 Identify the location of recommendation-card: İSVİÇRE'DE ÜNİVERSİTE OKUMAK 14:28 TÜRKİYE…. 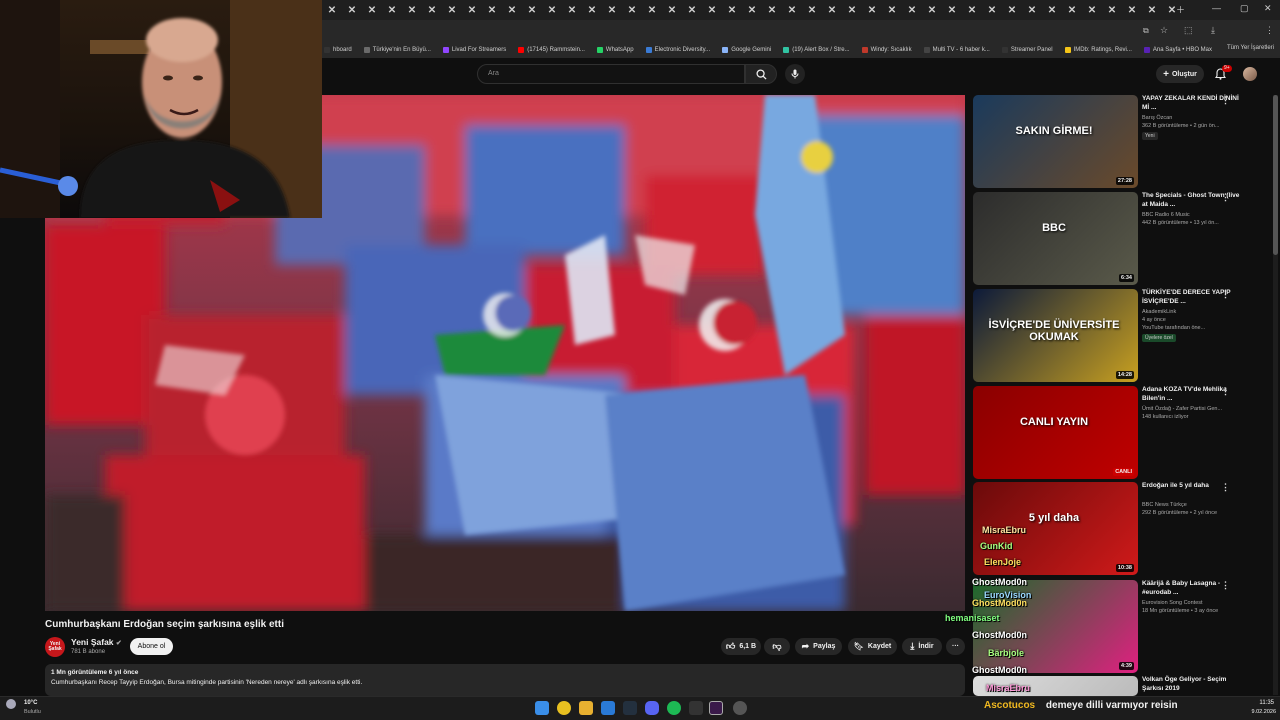
(1123, 335).